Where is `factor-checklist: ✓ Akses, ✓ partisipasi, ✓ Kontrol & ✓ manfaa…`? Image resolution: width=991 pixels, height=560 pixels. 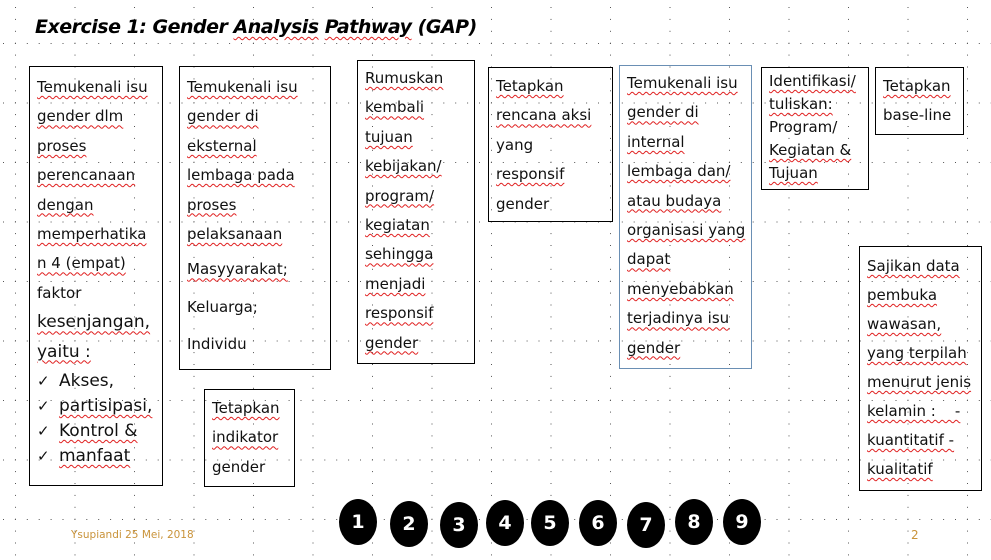
factor-checklist: ✓ Akses, ✓ partisipasi, ✓ Kontrol & ✓ manfaa… is located at coordinates (96, 419).